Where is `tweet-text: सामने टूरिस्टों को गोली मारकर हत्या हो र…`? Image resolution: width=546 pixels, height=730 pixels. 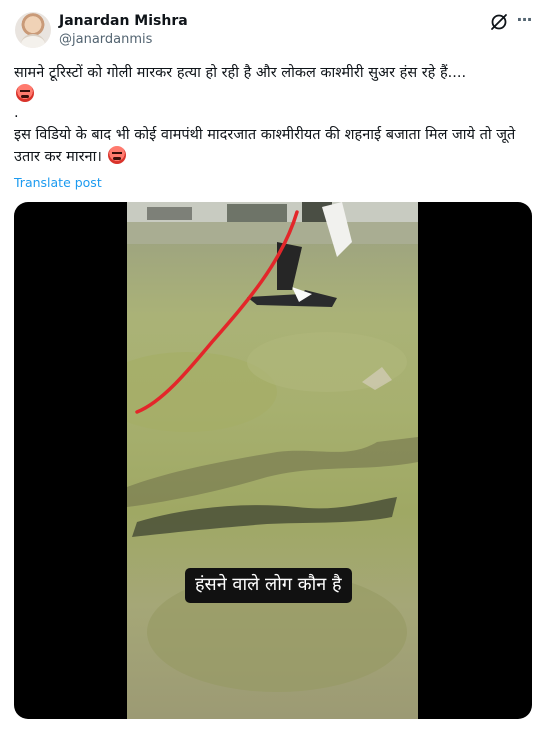 tweet-text: सामने टूरिस्टों को गोली मारकर हत्या हो र… is located at coordinates (274, 115).